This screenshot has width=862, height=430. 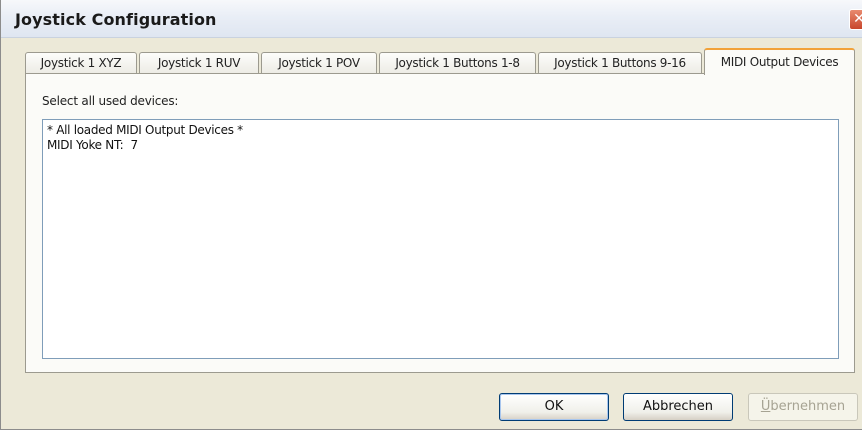 What do you see at coordinates (554, 407) in the screenshot?
I see `ok-button: OK` at bounding box center [554, 407].